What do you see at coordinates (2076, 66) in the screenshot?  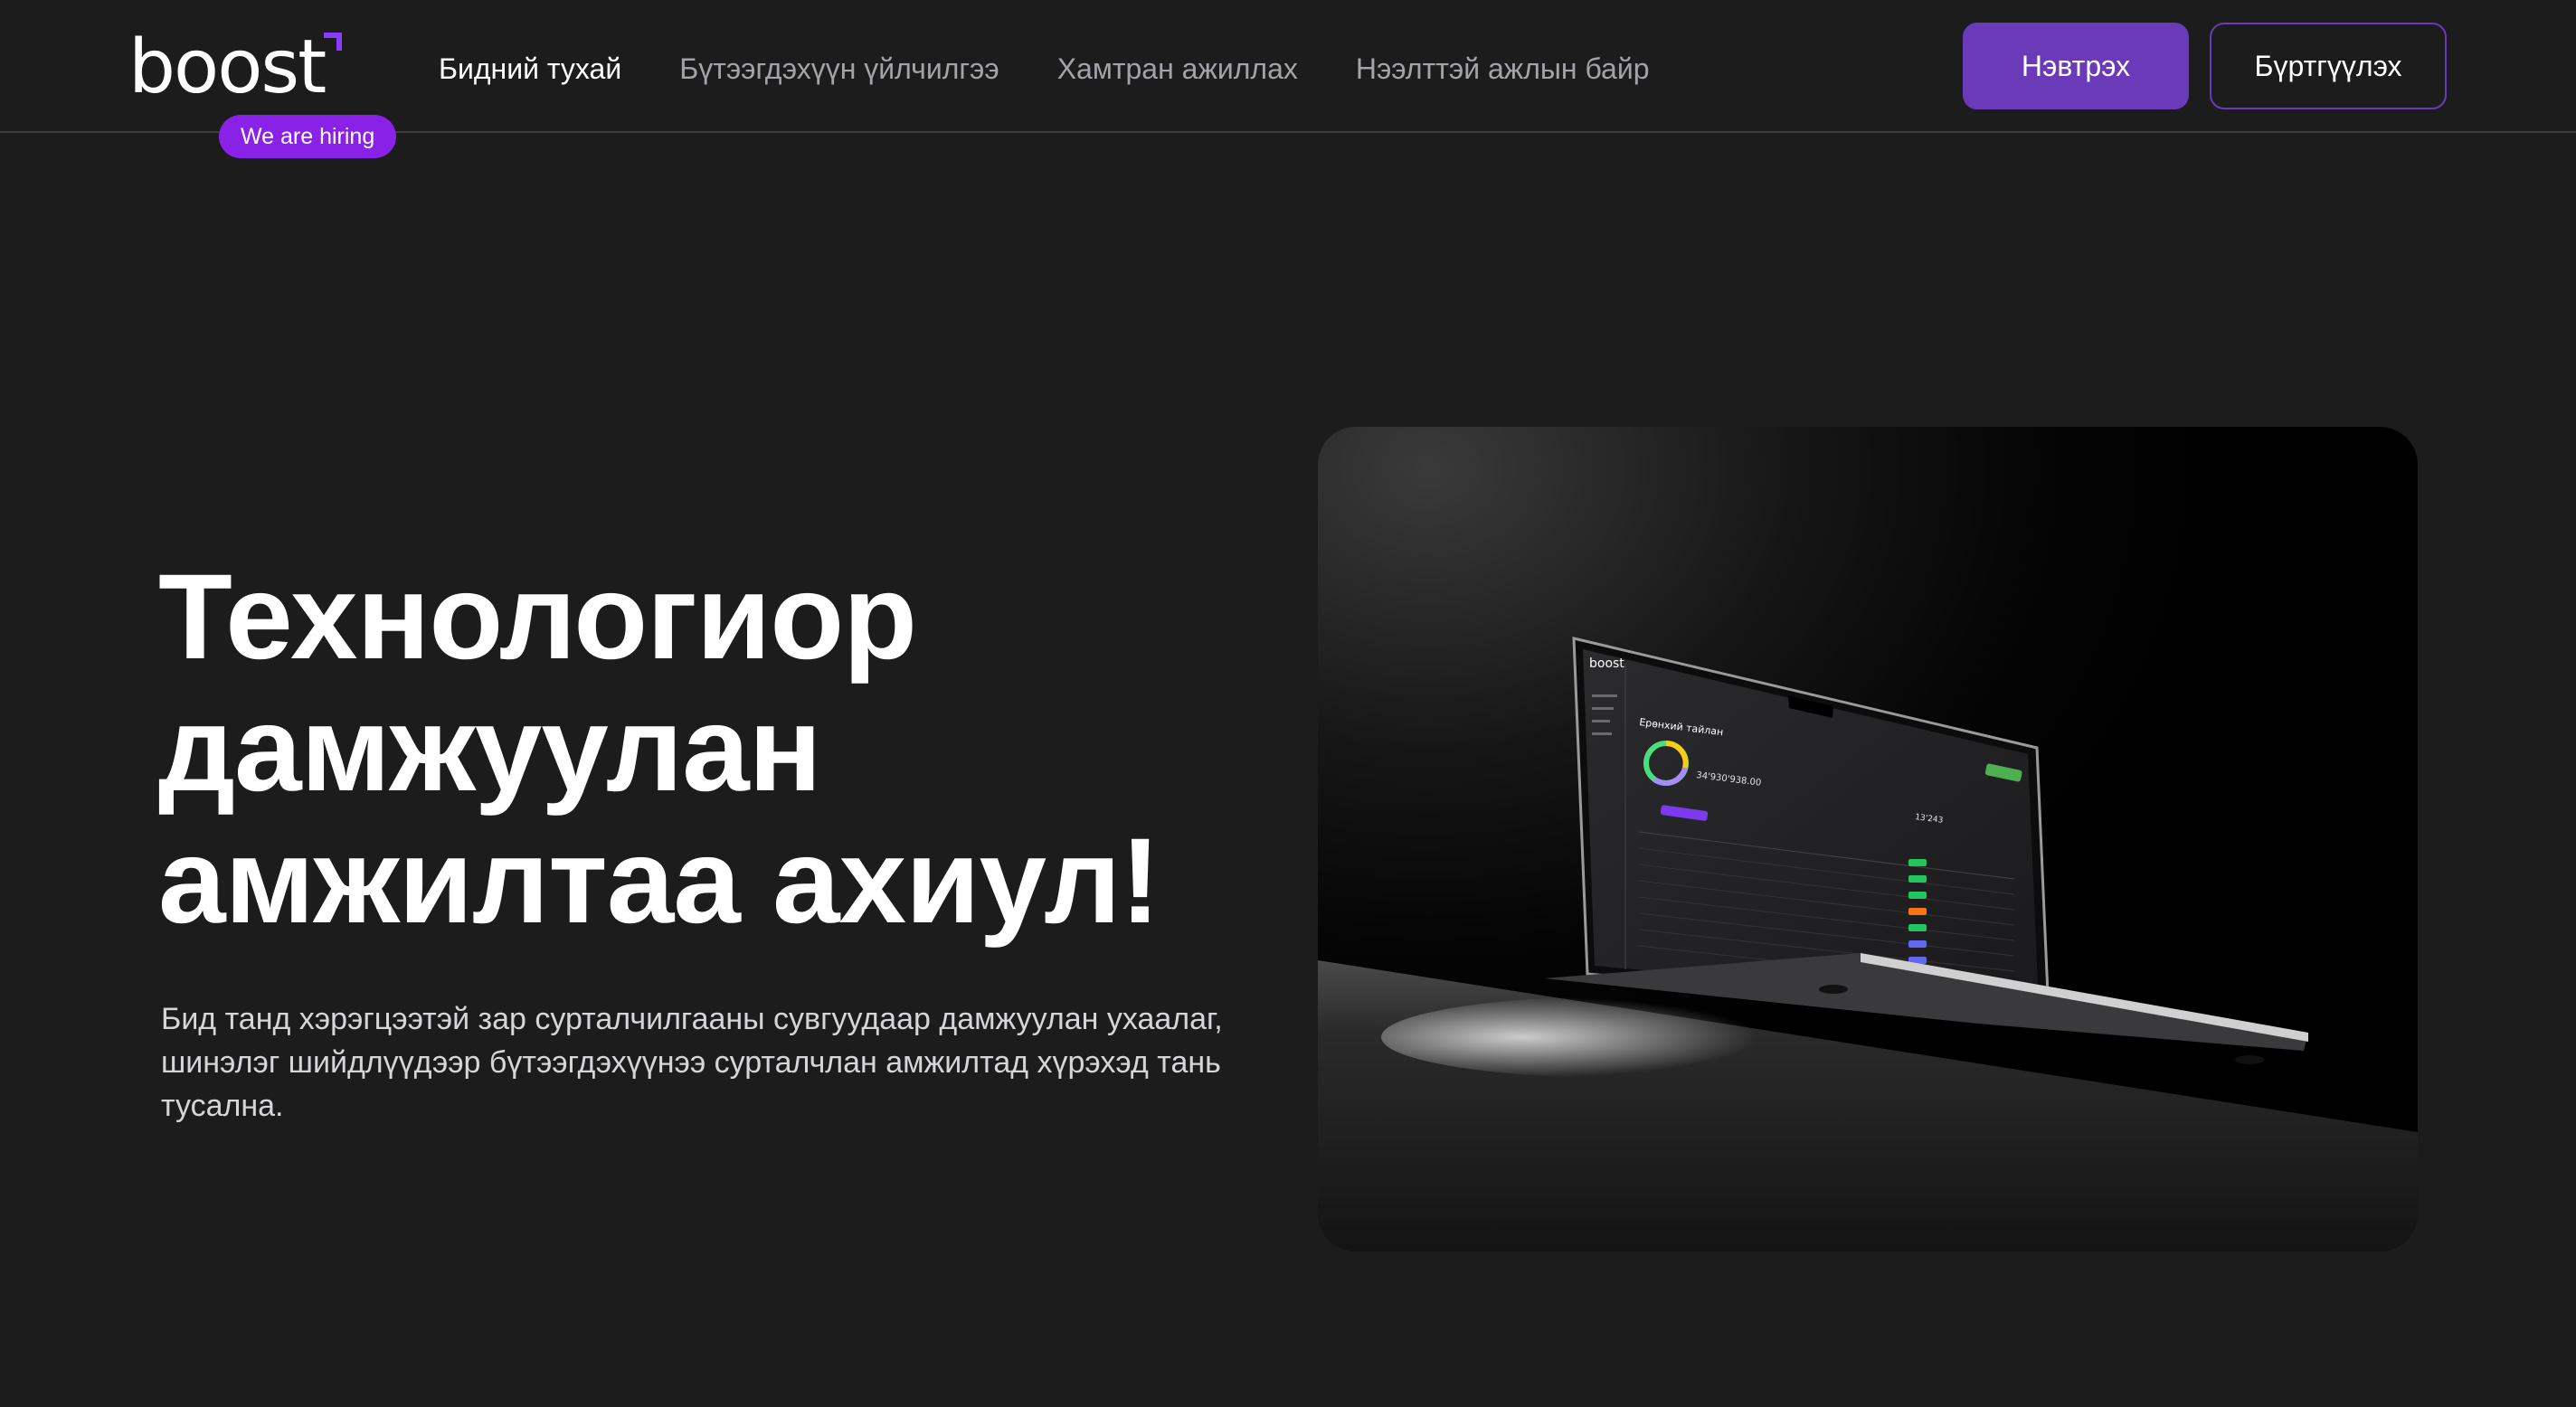 I see `login-button: Нэвтрэх` at bounding box center [2076, 66].